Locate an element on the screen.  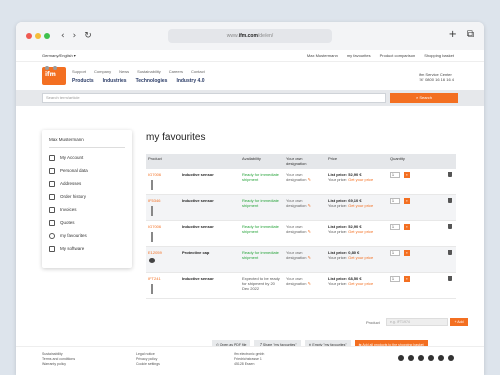
sidebar-item-invoices: Invoices is located at coordinates (87, 209).